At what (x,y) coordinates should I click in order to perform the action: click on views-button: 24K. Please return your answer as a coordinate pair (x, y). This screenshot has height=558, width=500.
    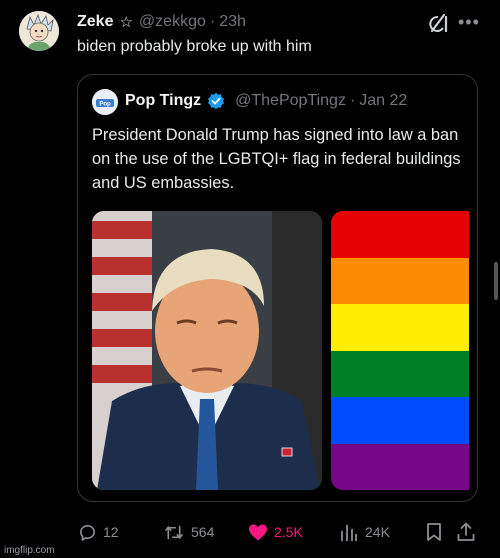
    Looking at the image, I should click on (364, 532).